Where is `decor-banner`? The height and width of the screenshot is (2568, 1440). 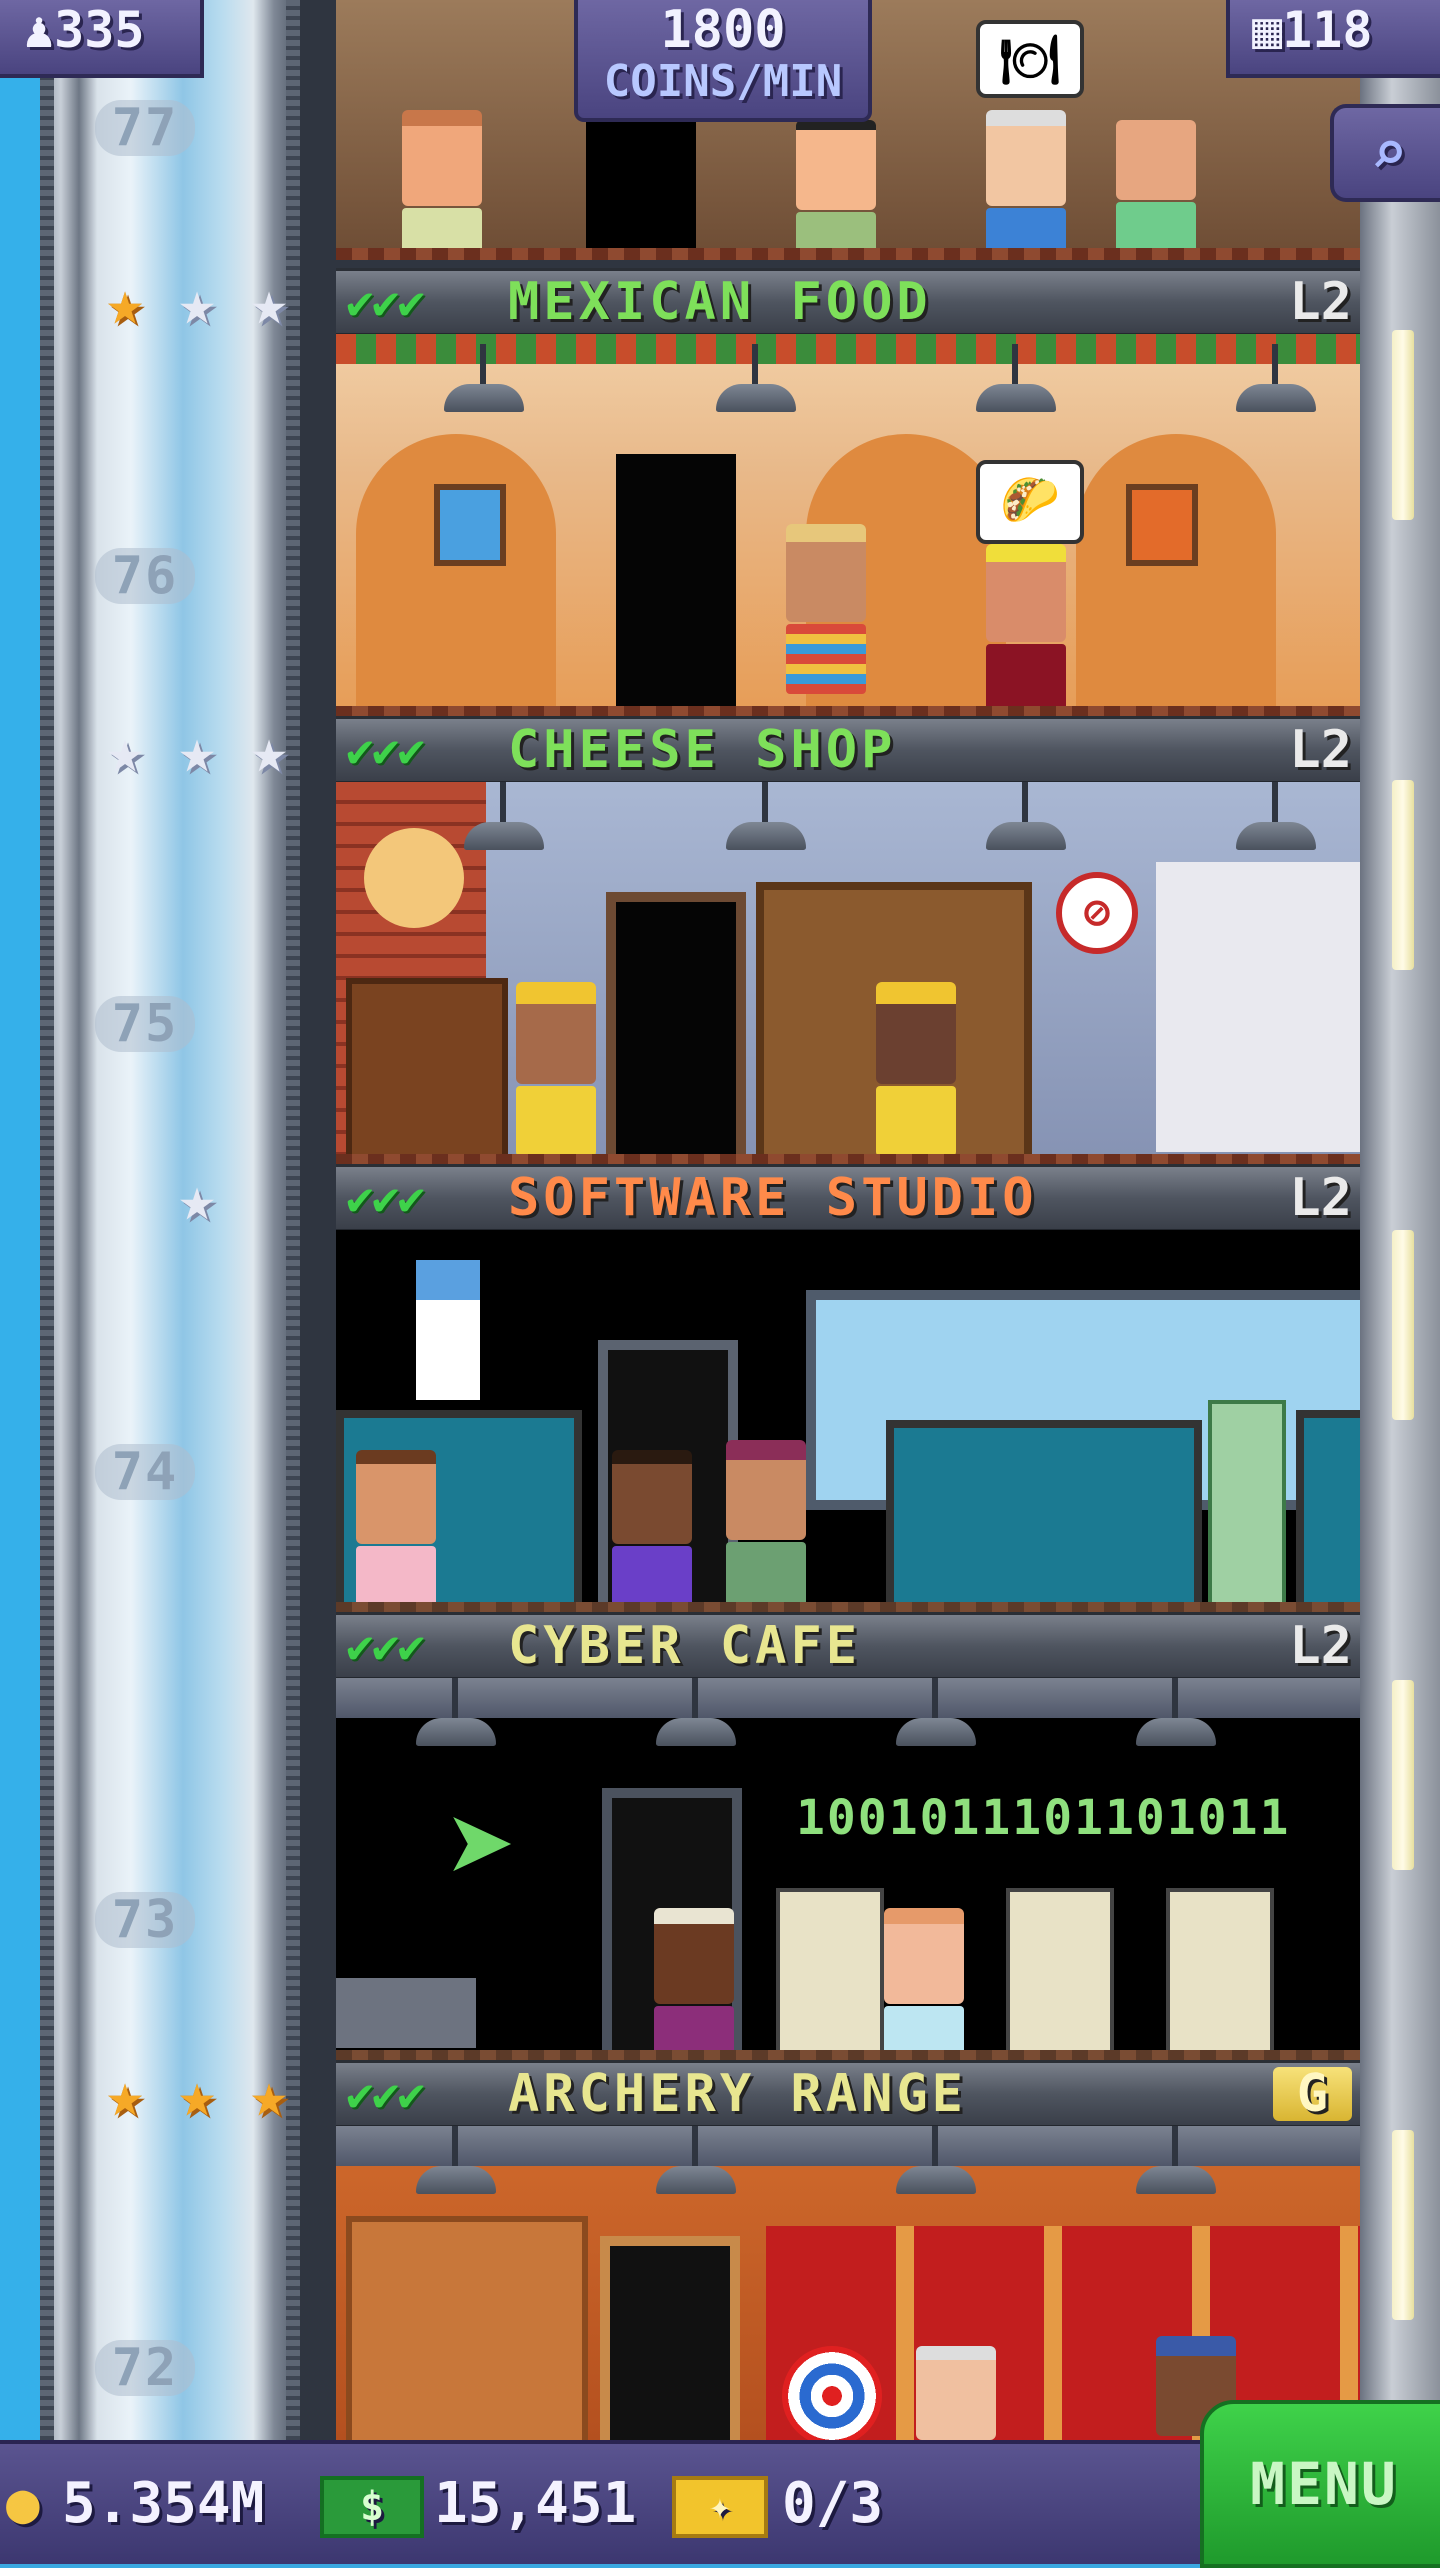
decor-banner is located at coordinates (848, 349).